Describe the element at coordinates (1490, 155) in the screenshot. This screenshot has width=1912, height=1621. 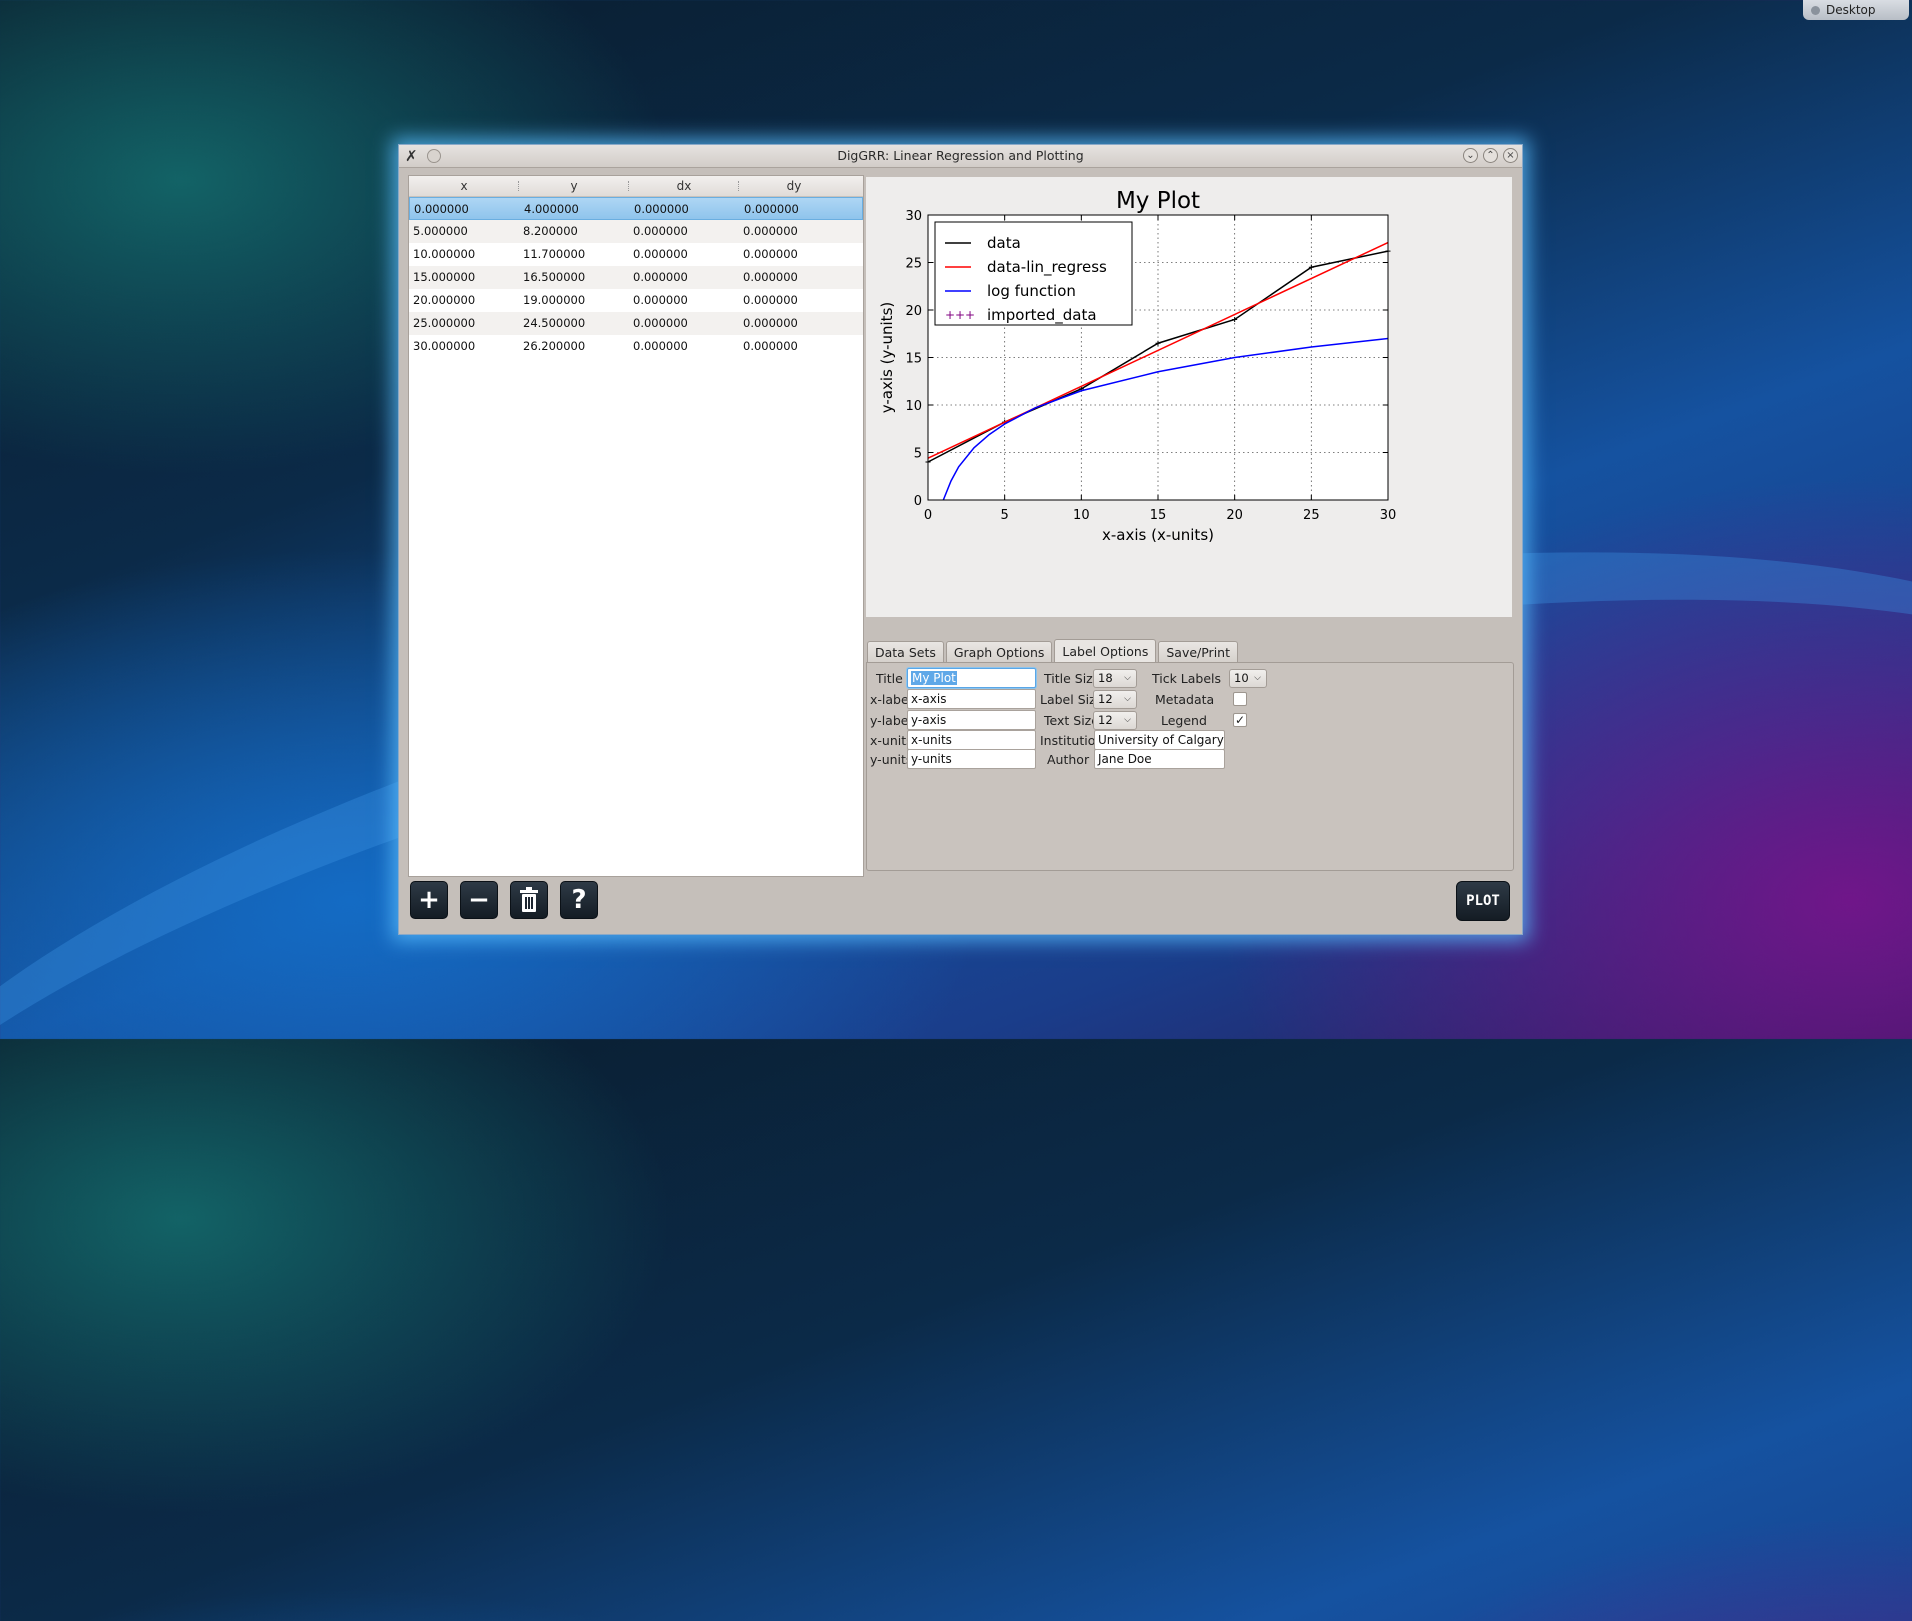
I see `maximize-icon: ⌃` at that location.